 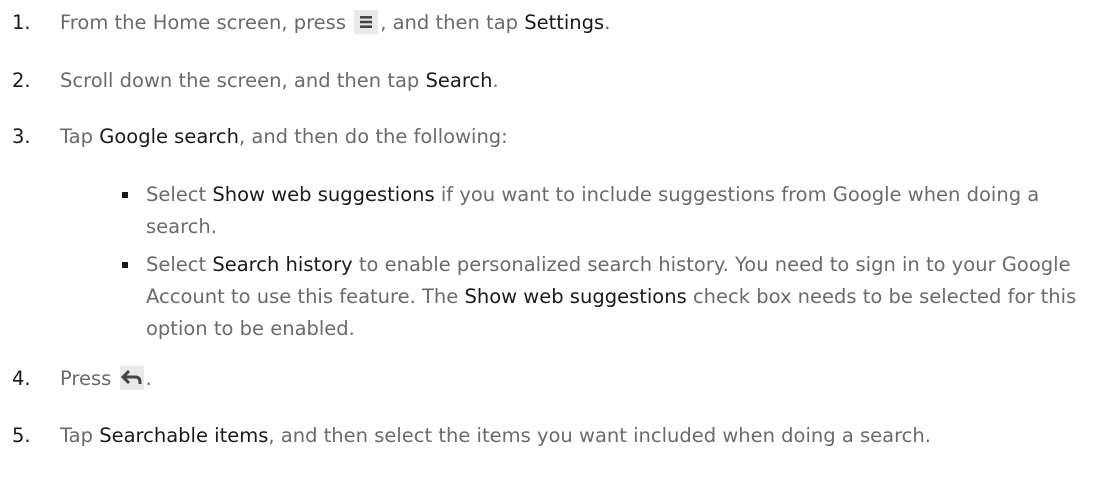 What do you see at coordinates (21, 136) in the screenshot?
I see `step-number: 3.` at bounding box center [21, 136].